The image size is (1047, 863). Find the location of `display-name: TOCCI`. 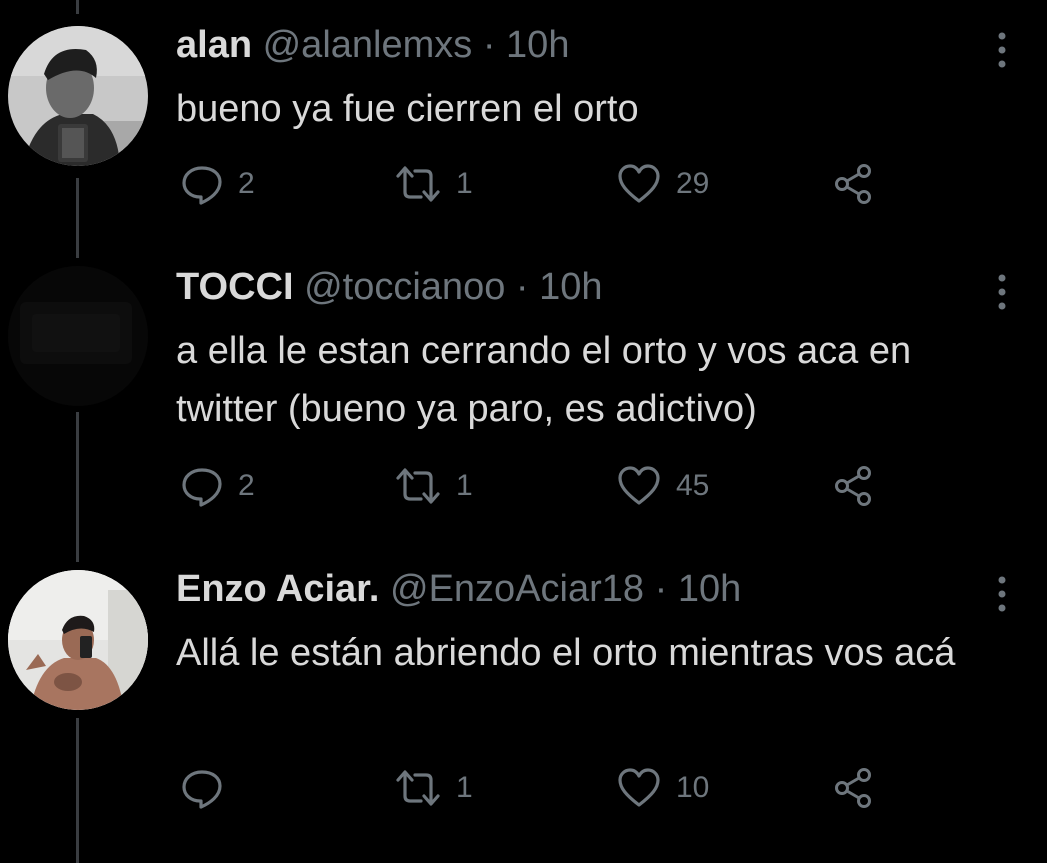

display-name: TOCCI is located at coordinates (235, 287).